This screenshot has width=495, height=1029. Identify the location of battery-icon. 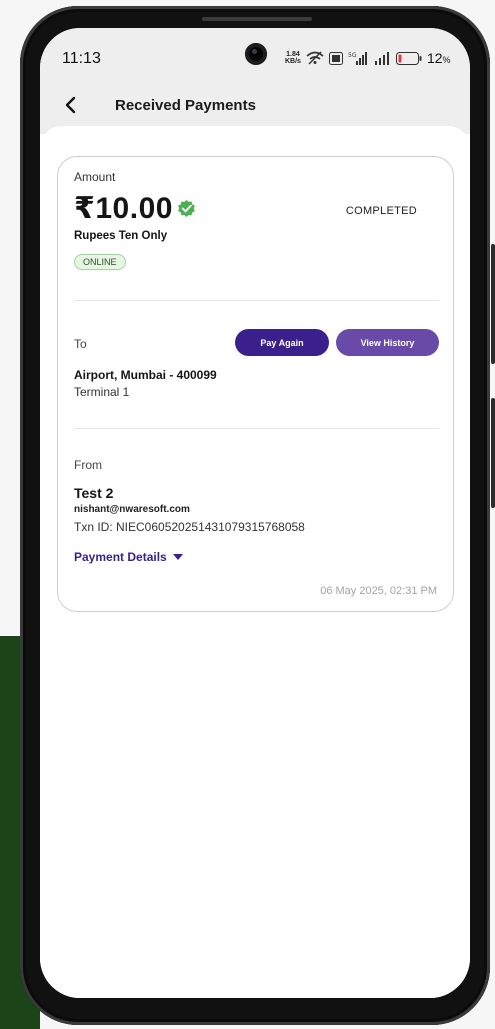
(408, 58).